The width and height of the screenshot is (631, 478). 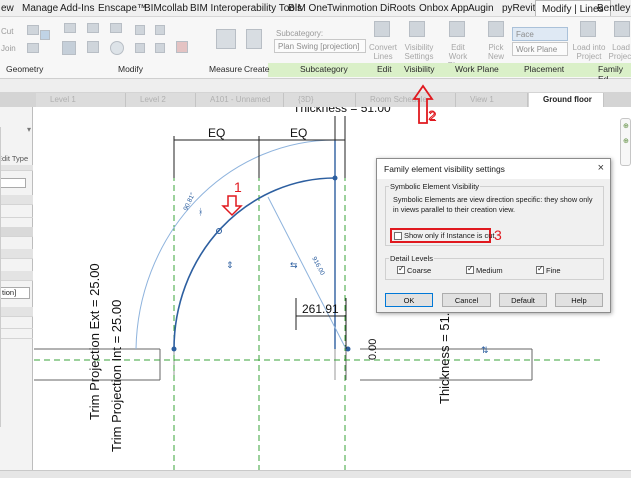 I want to click on load-into-project-close-icon, so click(x=622, y=29).